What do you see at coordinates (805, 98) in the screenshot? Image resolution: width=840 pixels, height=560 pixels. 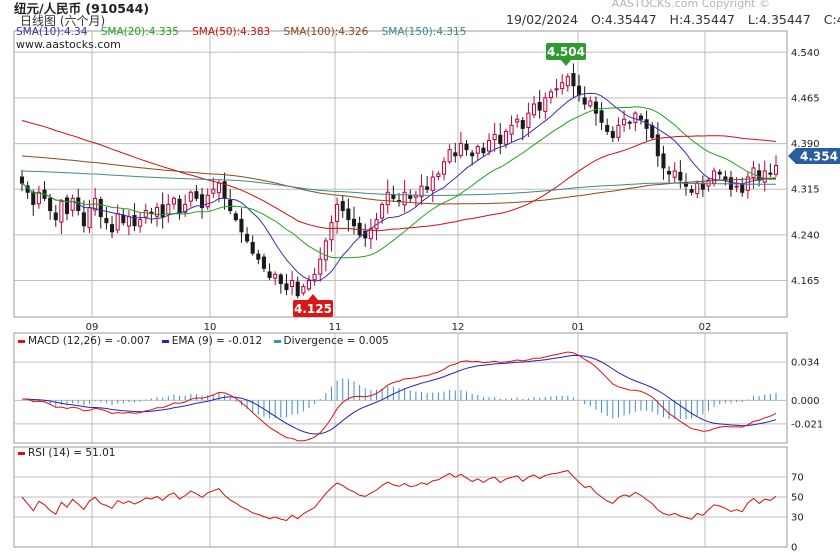 I see `price-y-tick: 4.465` at bounding box center [805, 98].